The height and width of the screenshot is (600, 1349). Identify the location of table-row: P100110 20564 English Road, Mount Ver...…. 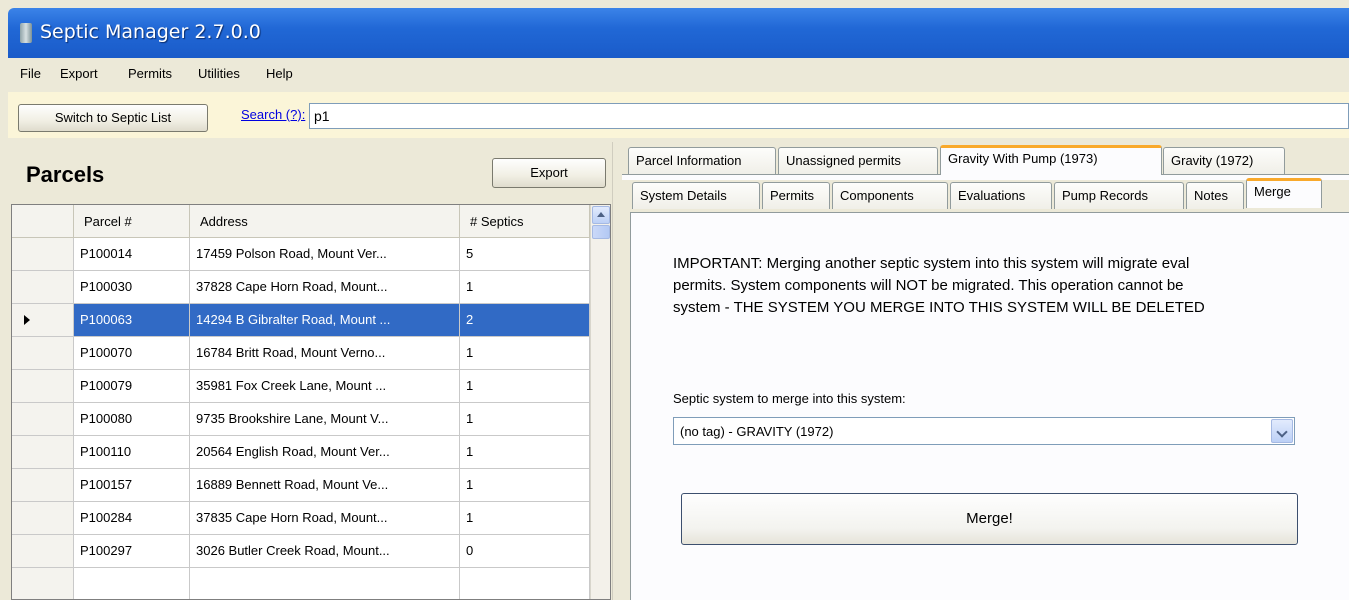
(301, 452).